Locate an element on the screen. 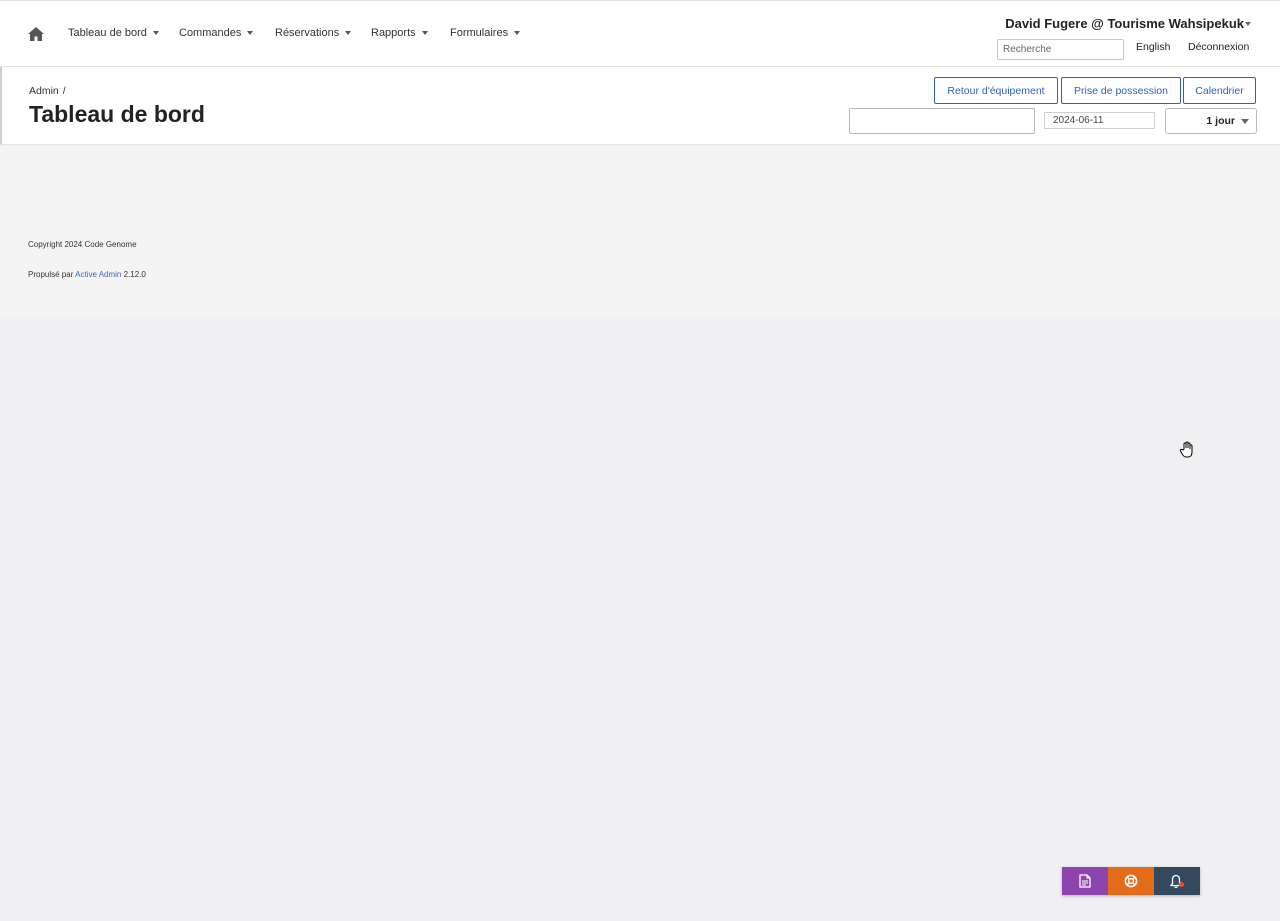 The width and height of the screenshot is (1280, 921). language-link: English is located at coordinates (1153, 47).